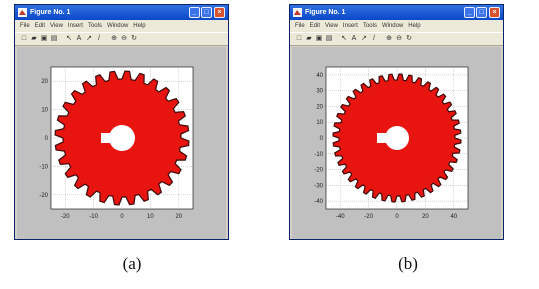 The width and height of the screenshot is (539, 289). What do you see at coordinates (319, 92) in the screenshot?
I see `y-tick-label: 30` at bounding box center [319, 92].